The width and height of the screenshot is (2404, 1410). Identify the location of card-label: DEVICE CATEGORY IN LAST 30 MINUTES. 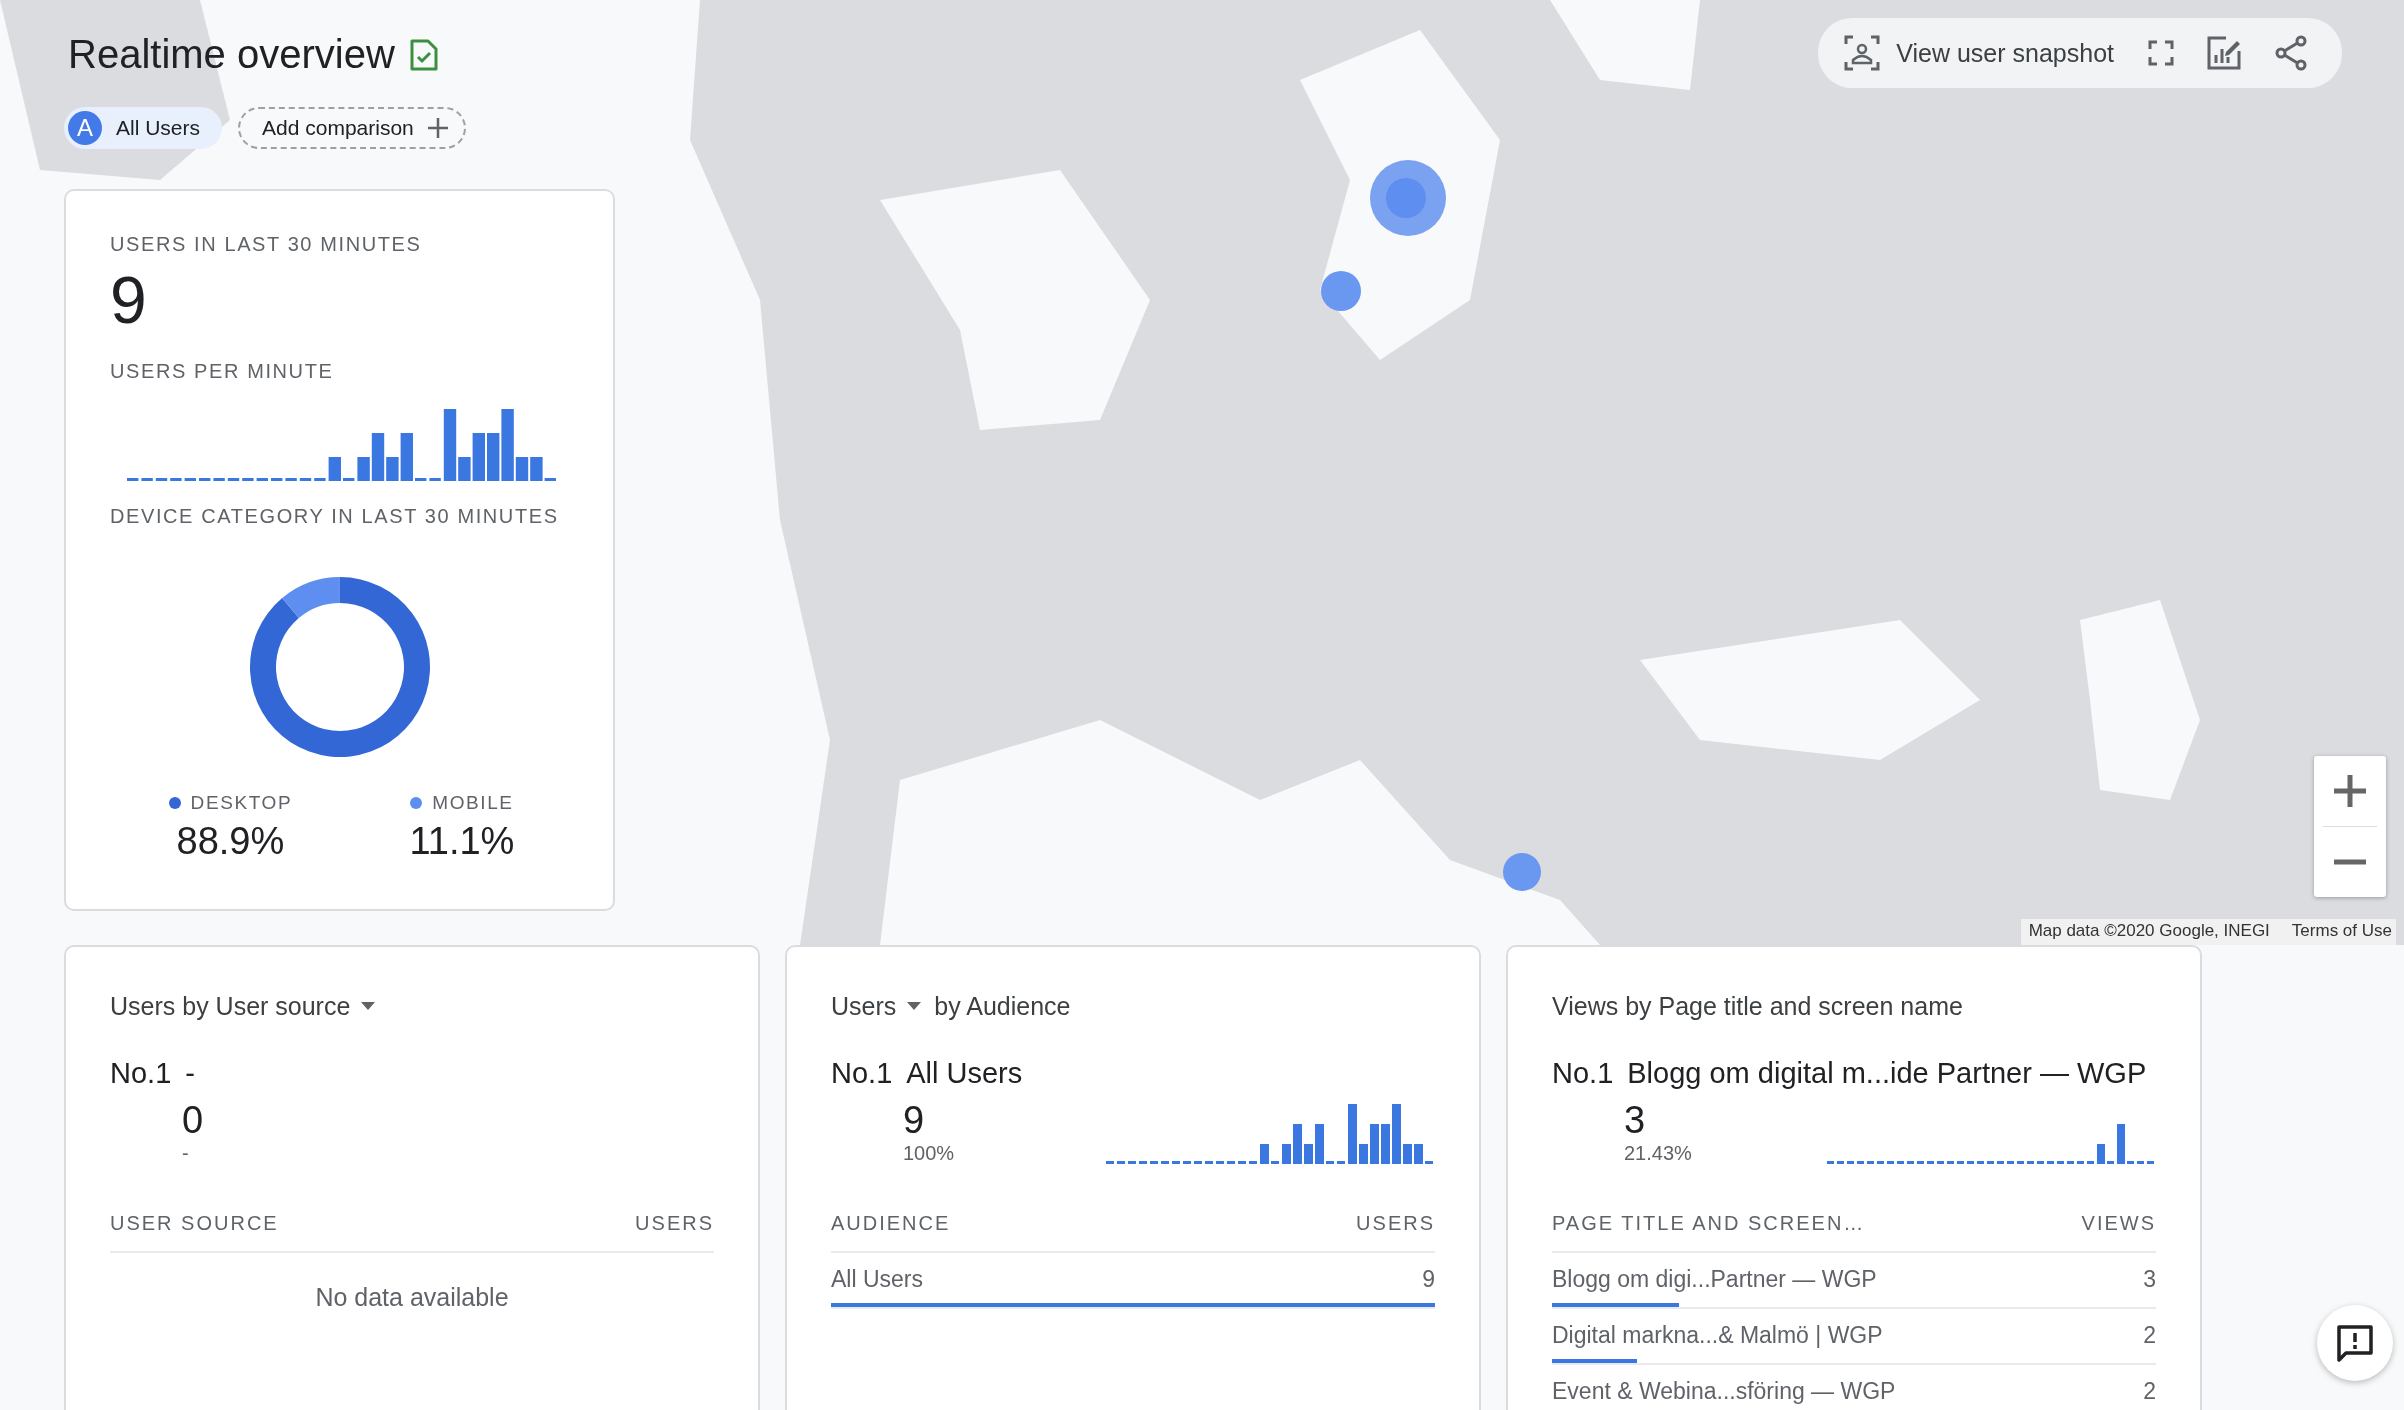
(335, 516).